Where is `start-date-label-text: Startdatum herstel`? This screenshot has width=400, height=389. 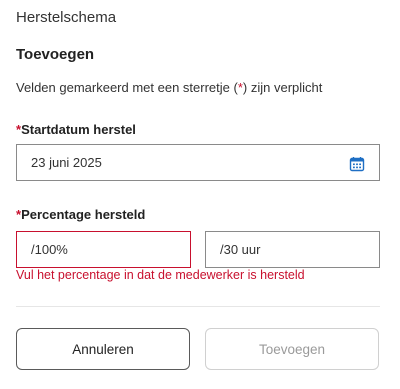 start-date-label-text: Startdatum herstel is located at coordinates (78, 129).